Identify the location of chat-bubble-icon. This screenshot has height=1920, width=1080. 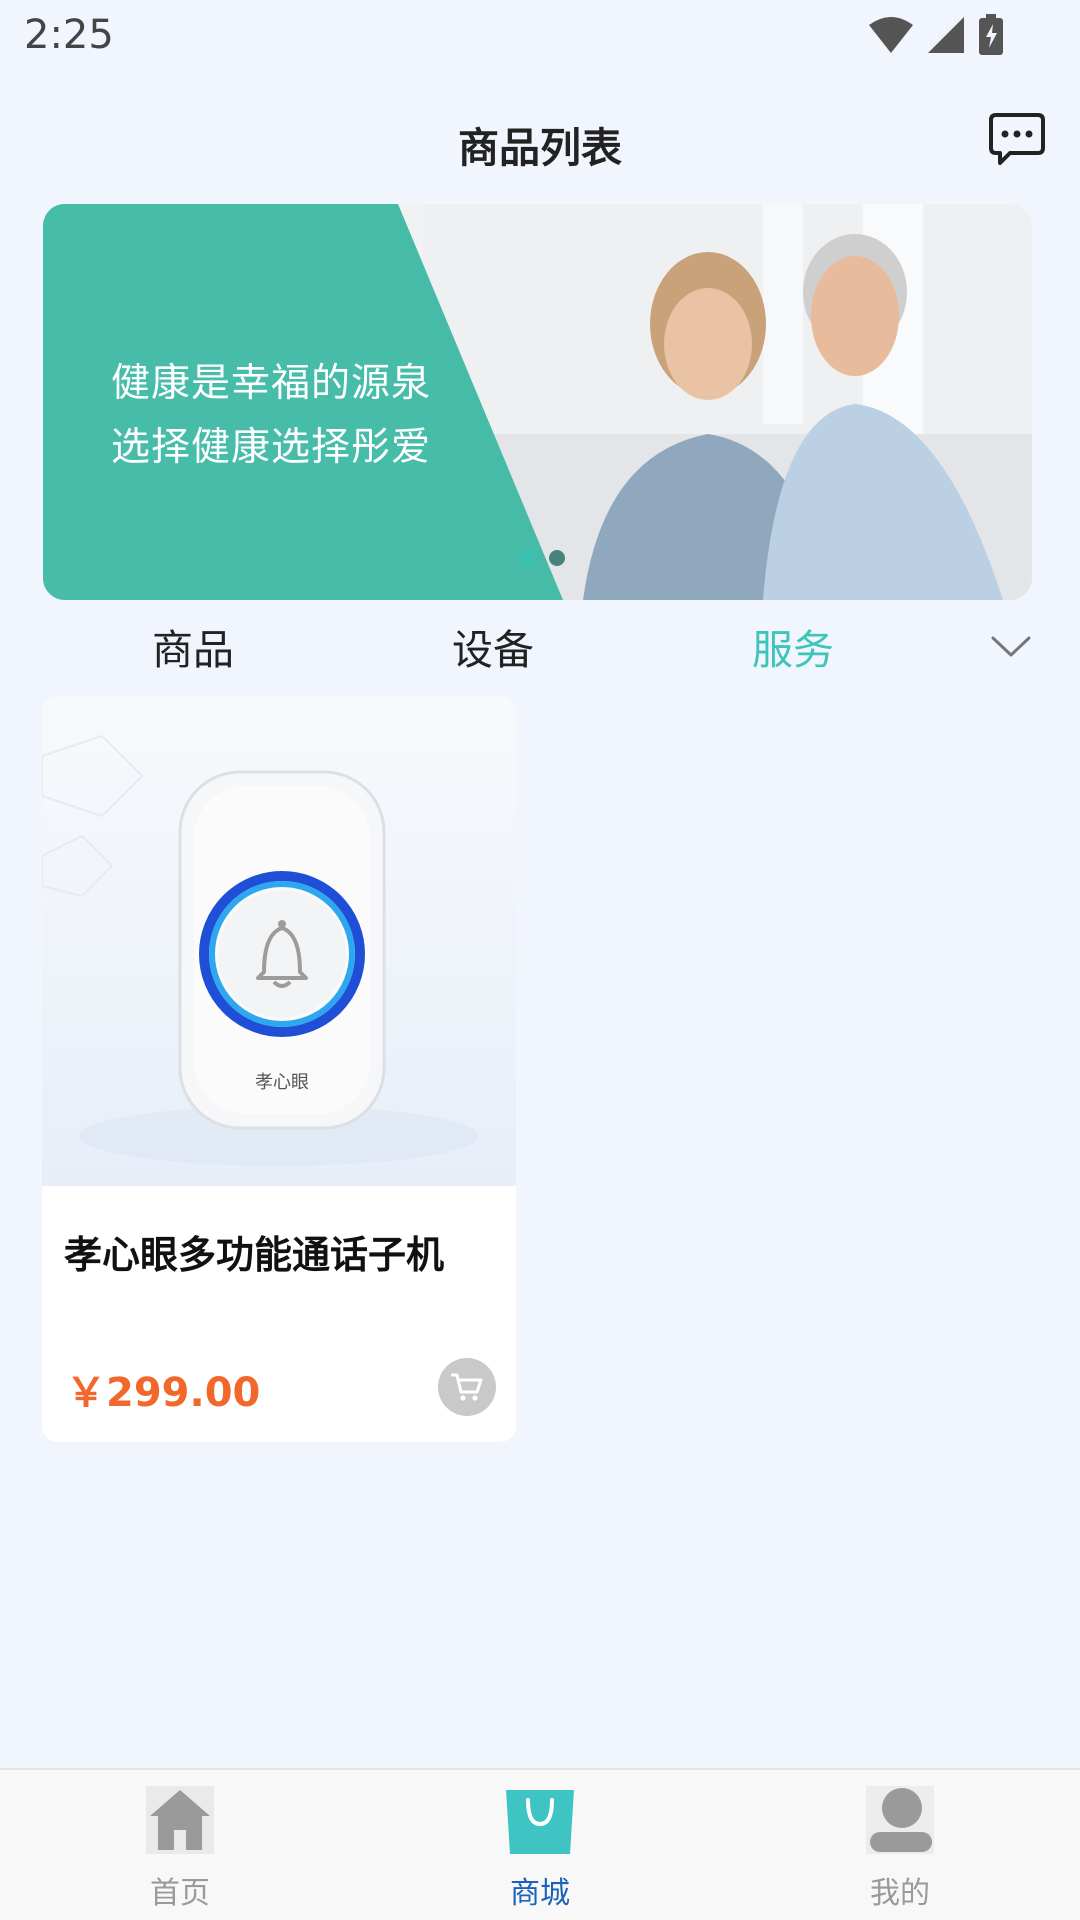
(1017, 139).